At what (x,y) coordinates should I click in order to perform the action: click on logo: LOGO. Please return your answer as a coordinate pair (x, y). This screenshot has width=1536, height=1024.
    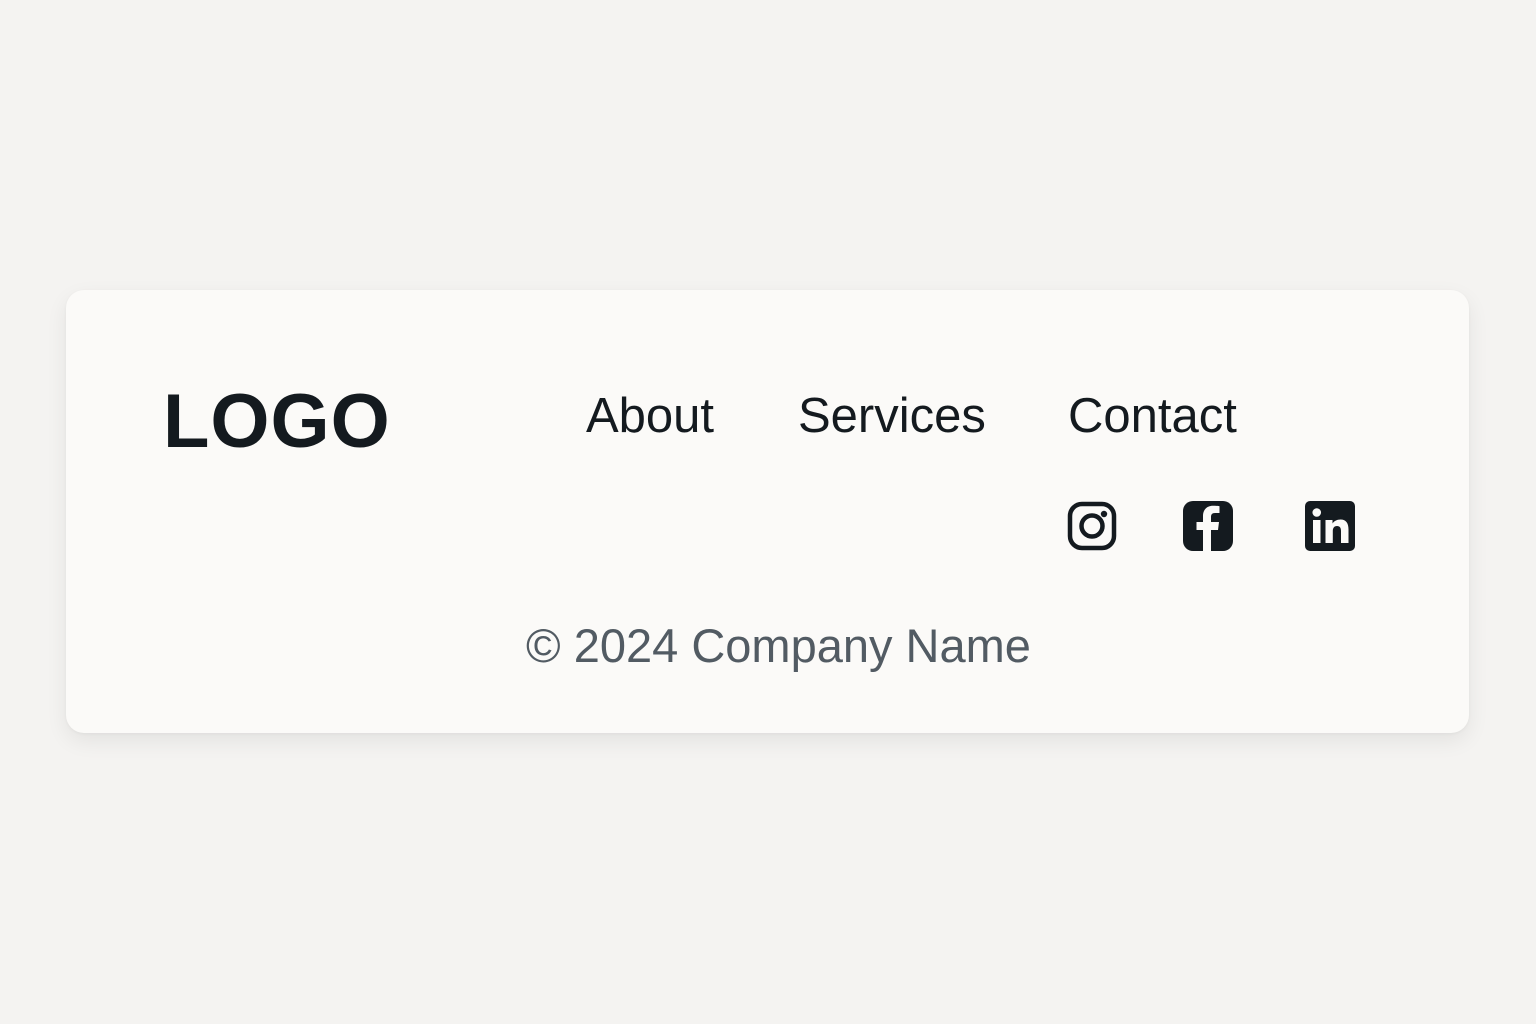
    Looking at the image, I should click on (277, 422).